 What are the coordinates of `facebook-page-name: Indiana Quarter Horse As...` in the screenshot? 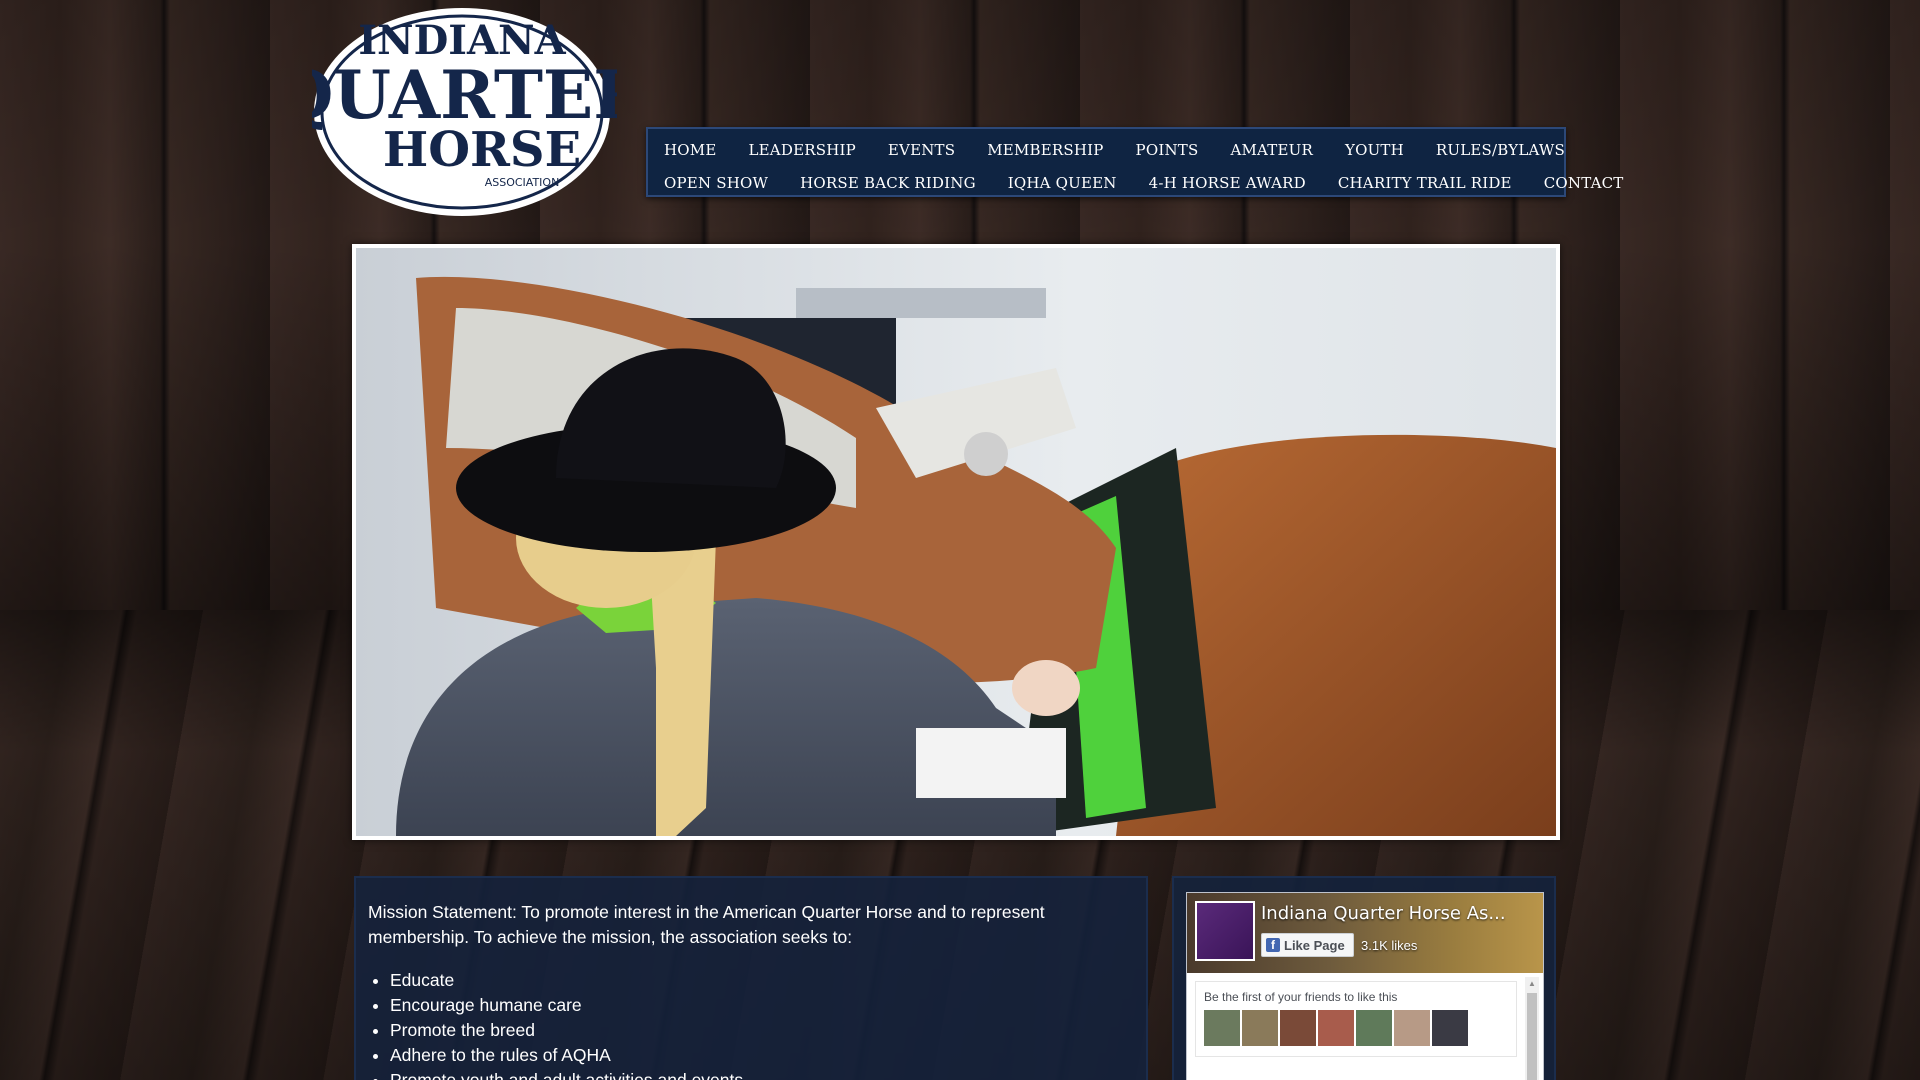 It's located at (1383, 913).